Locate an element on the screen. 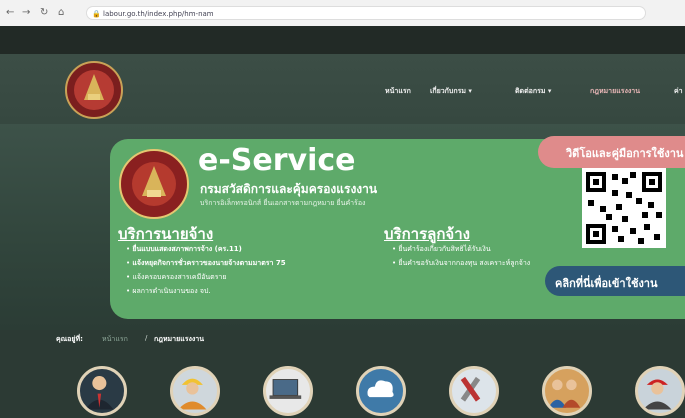  eservice-seal-icon is located at coordinates (154, 184).